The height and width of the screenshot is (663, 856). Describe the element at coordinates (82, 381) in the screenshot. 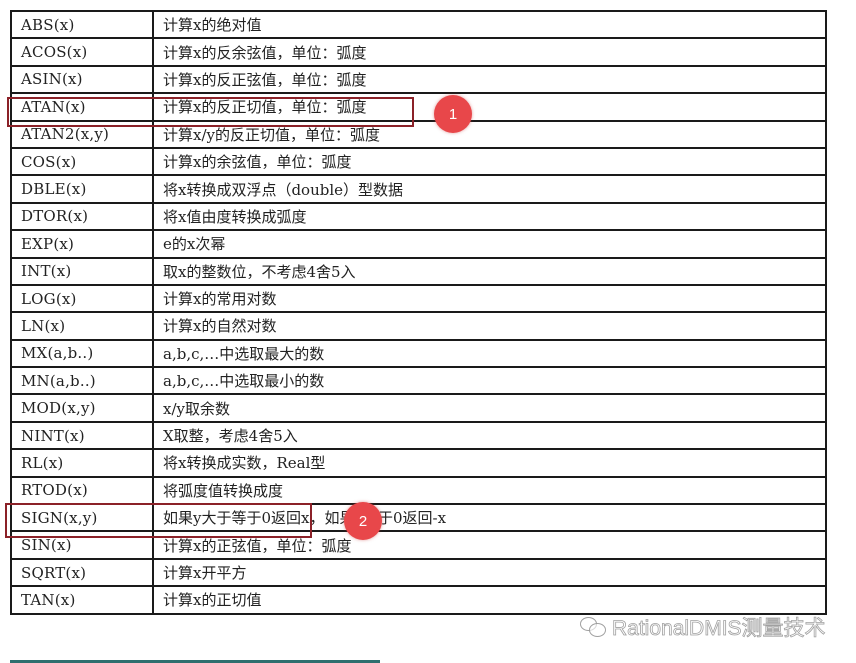

I see `function-name-cell: MN(a,b..)` at that location.